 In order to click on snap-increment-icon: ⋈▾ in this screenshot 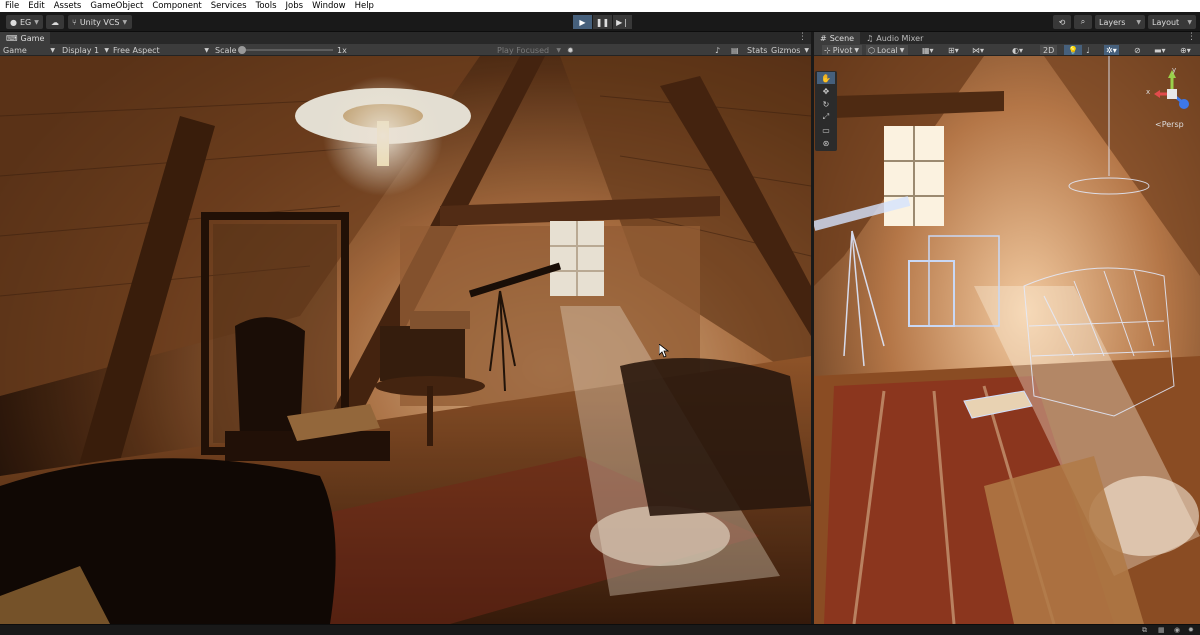, I will do `click(978, 50)`.